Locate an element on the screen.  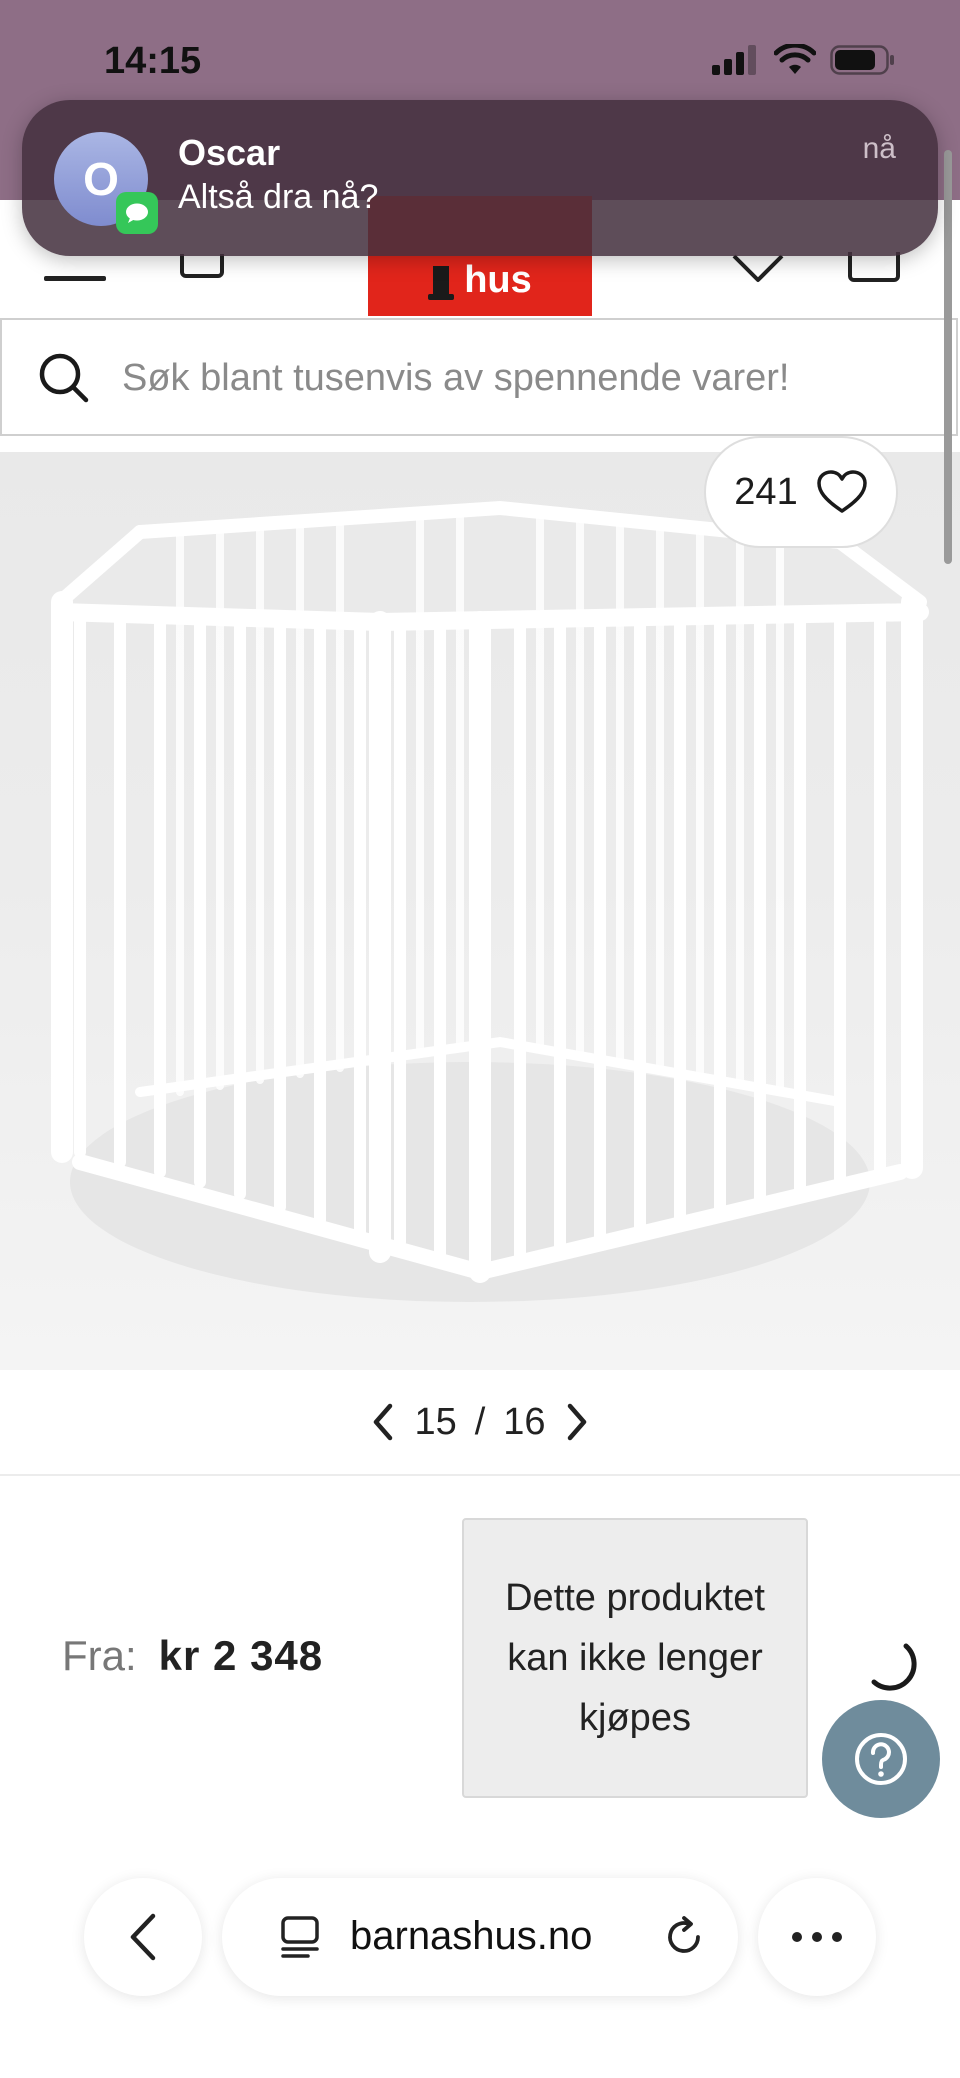
help-button is located at coordinates (881, 1759).